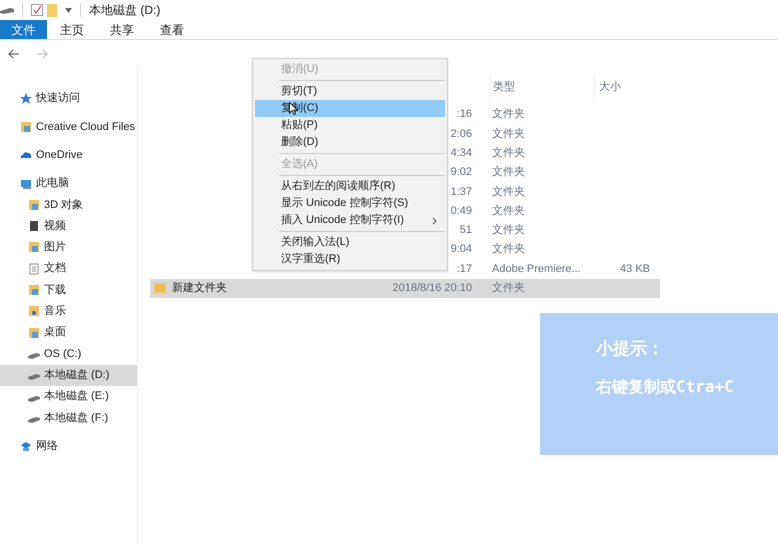 This screenshot has height=544, width=778. I want to click on file-row: 4:34 文件夹, so click(554, 153).